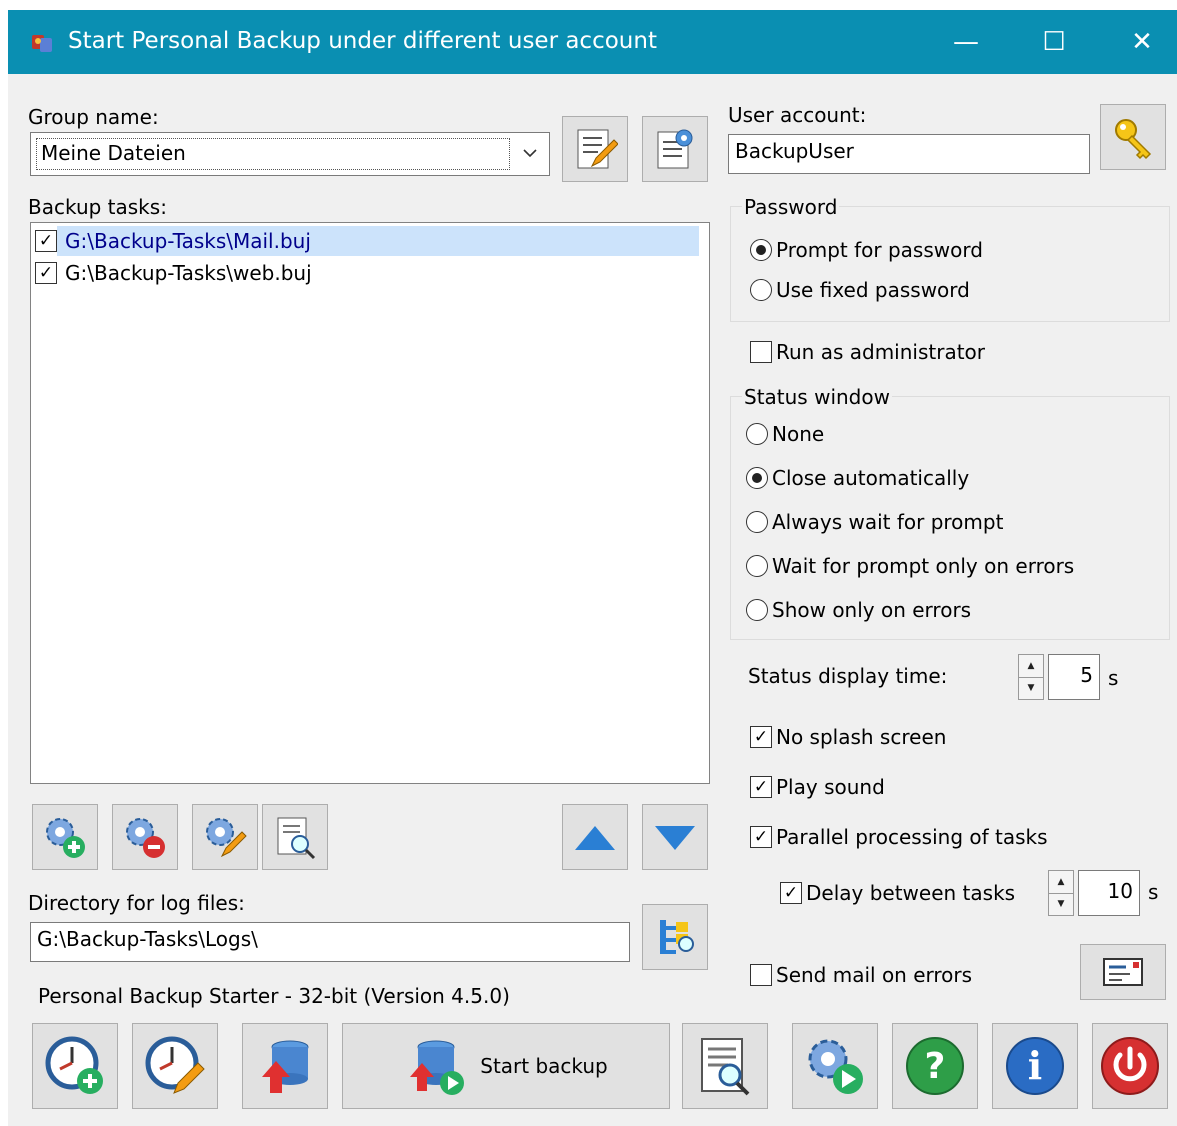 The height and width of the screenshot is (1126, 1177). I want to click on checkbox-label: Parallel processing of tasks, so click(912, 837).